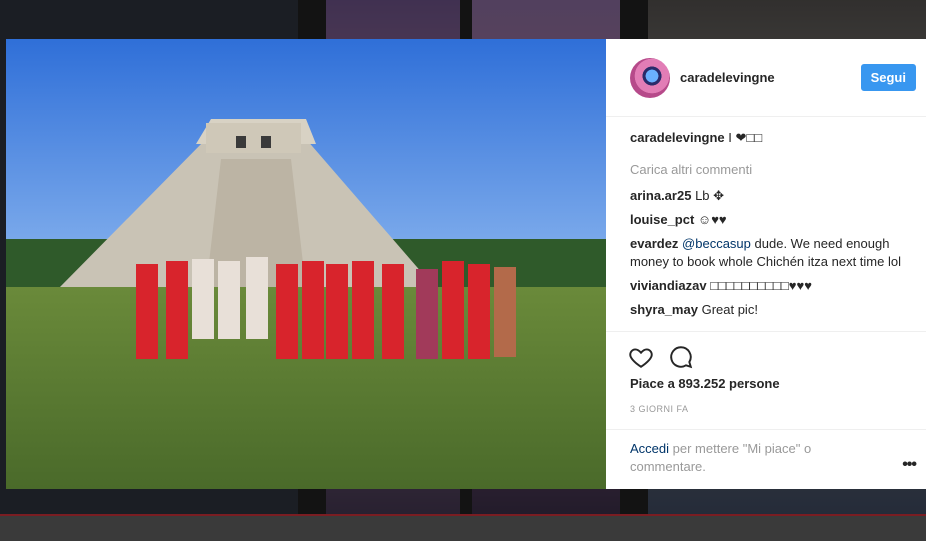 The height and width of the screenshot is (541, 926). I want to click on action-icons, so click(661, 357).